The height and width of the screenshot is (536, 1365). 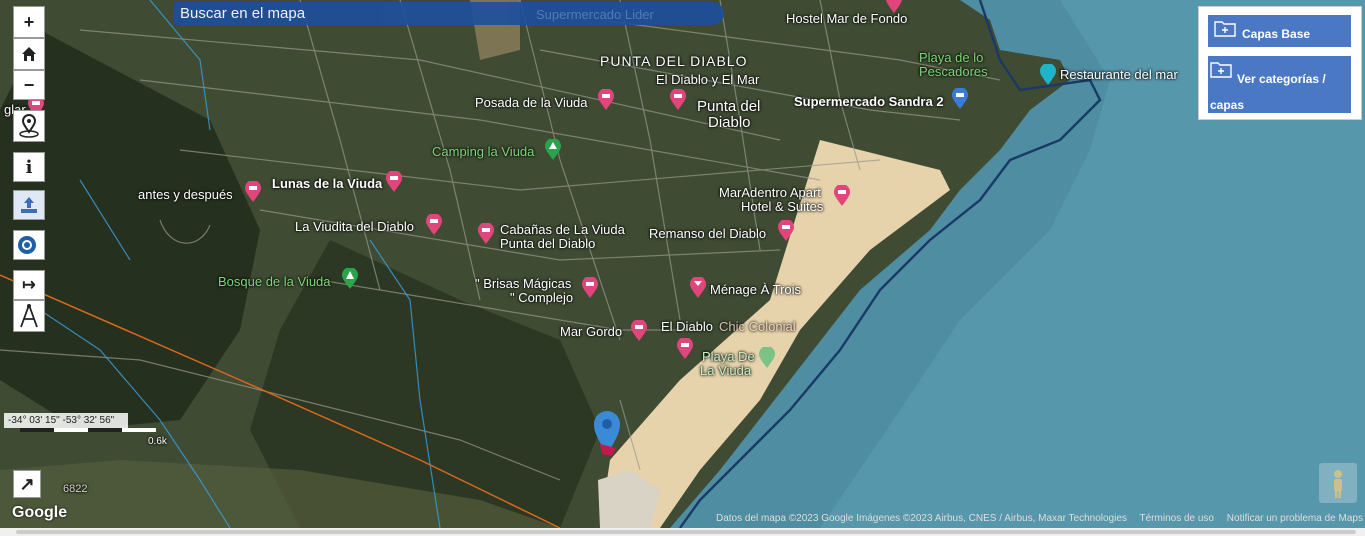 I want to click on place-el-diablo: El Diablo, so click(x=687, y=327).